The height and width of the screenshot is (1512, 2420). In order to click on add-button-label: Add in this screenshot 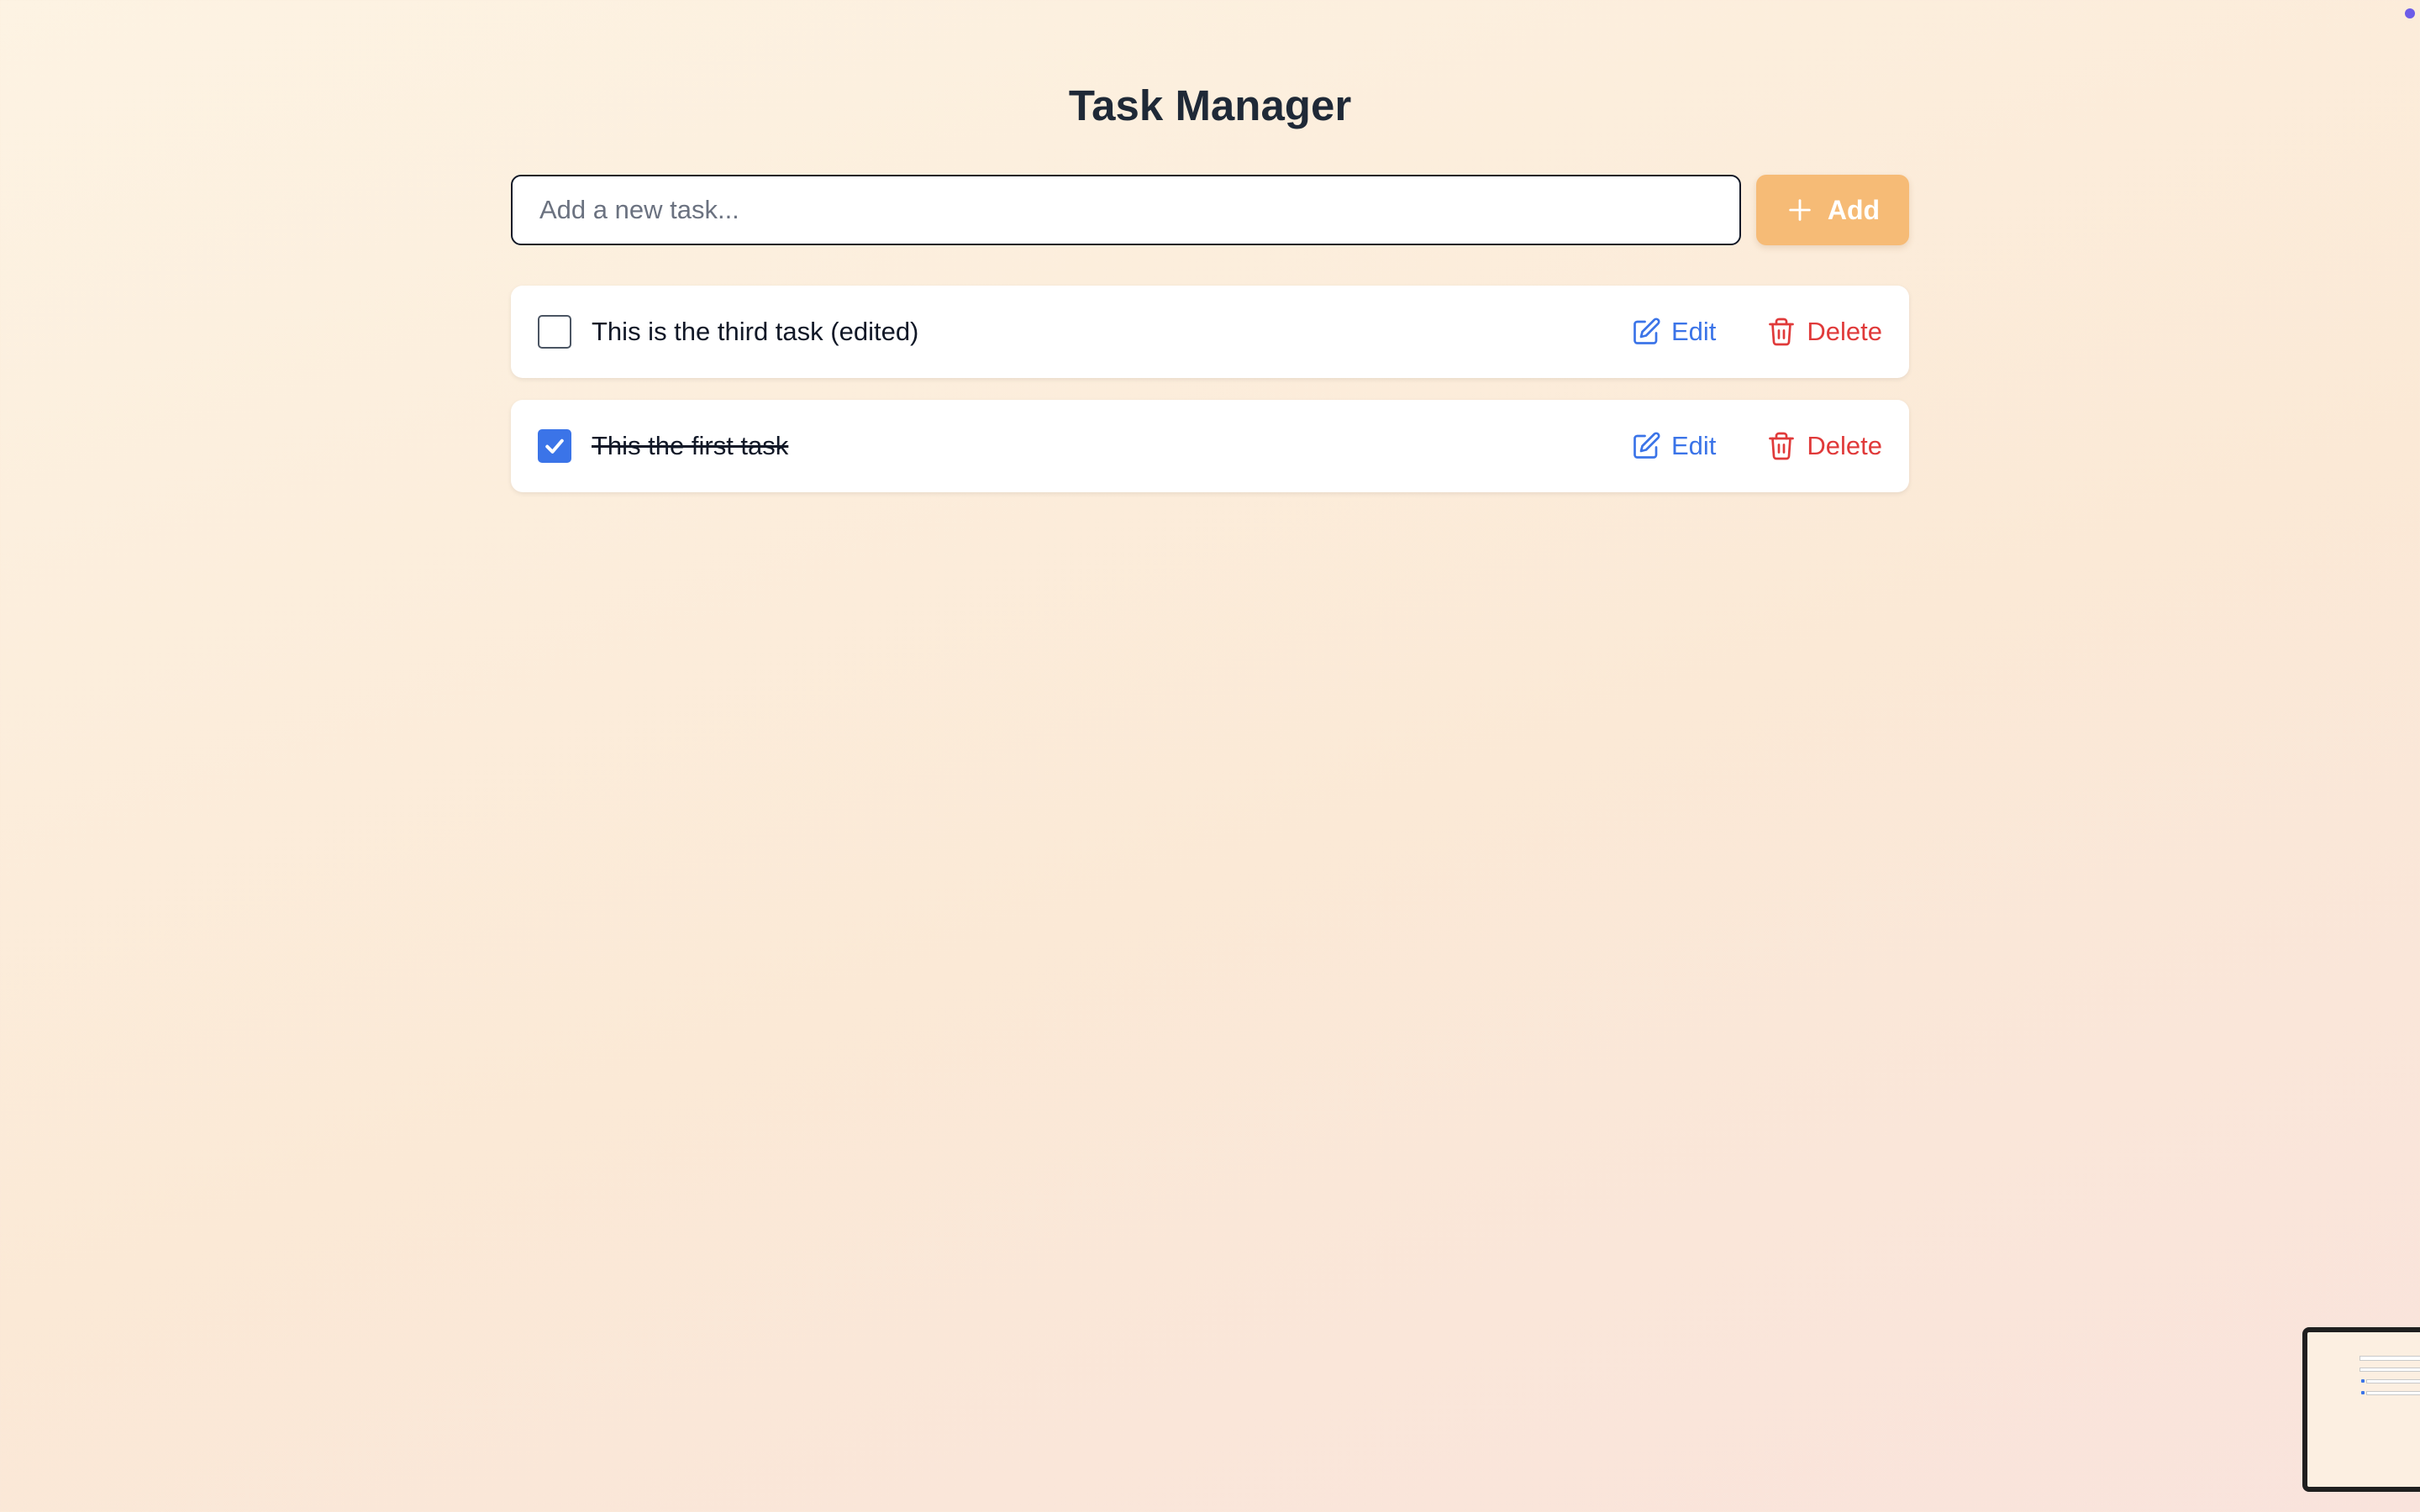, I will do `click(1854, 209)`.